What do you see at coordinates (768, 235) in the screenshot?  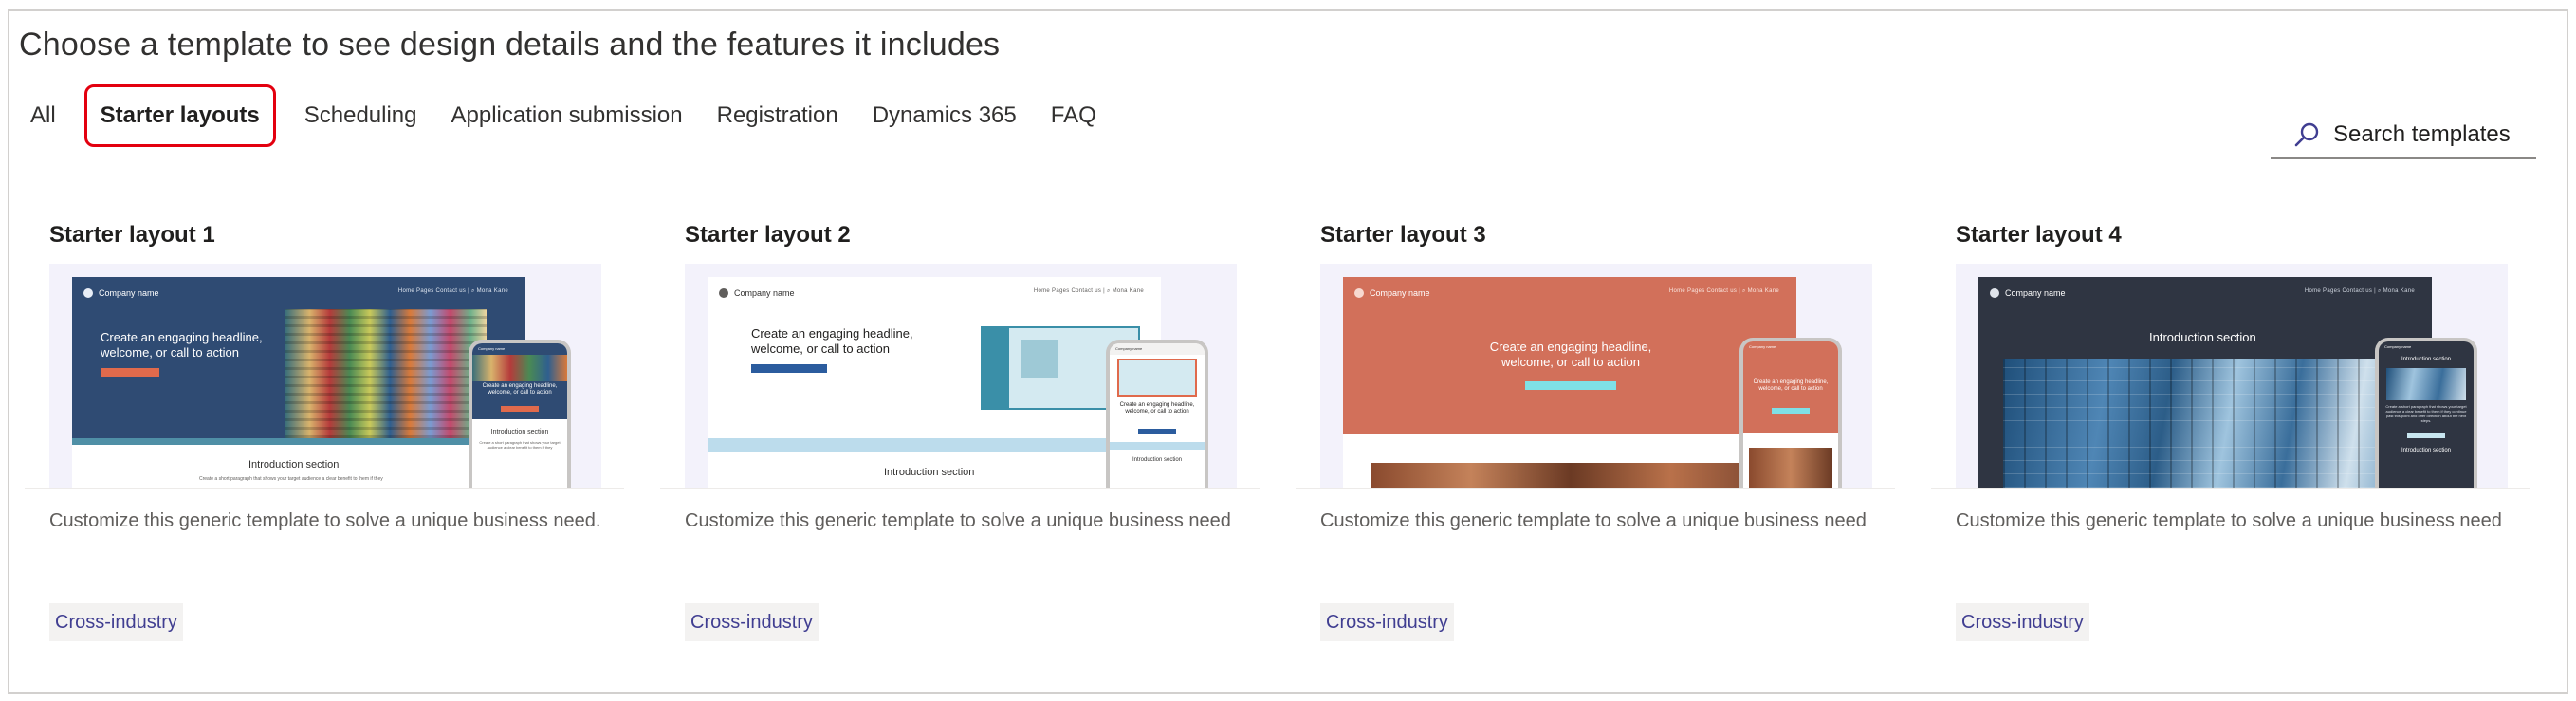 I see `card-title: Starter layout 2` at bounding box center [768, 235].